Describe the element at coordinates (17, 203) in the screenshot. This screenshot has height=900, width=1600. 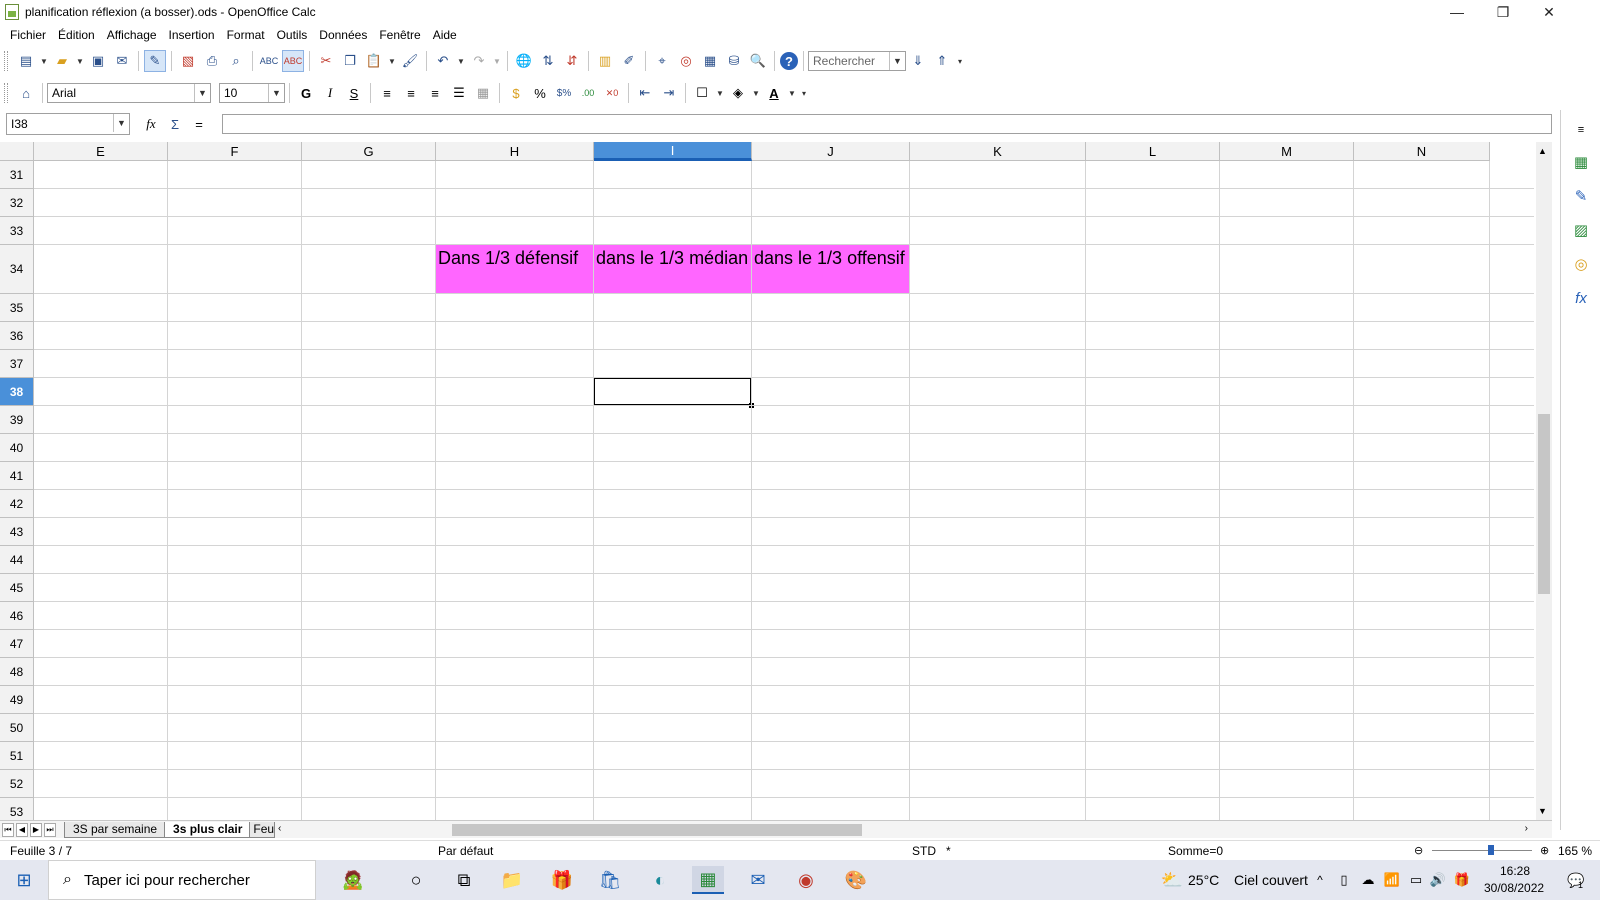
I see `row-header-32: 32` at that location.